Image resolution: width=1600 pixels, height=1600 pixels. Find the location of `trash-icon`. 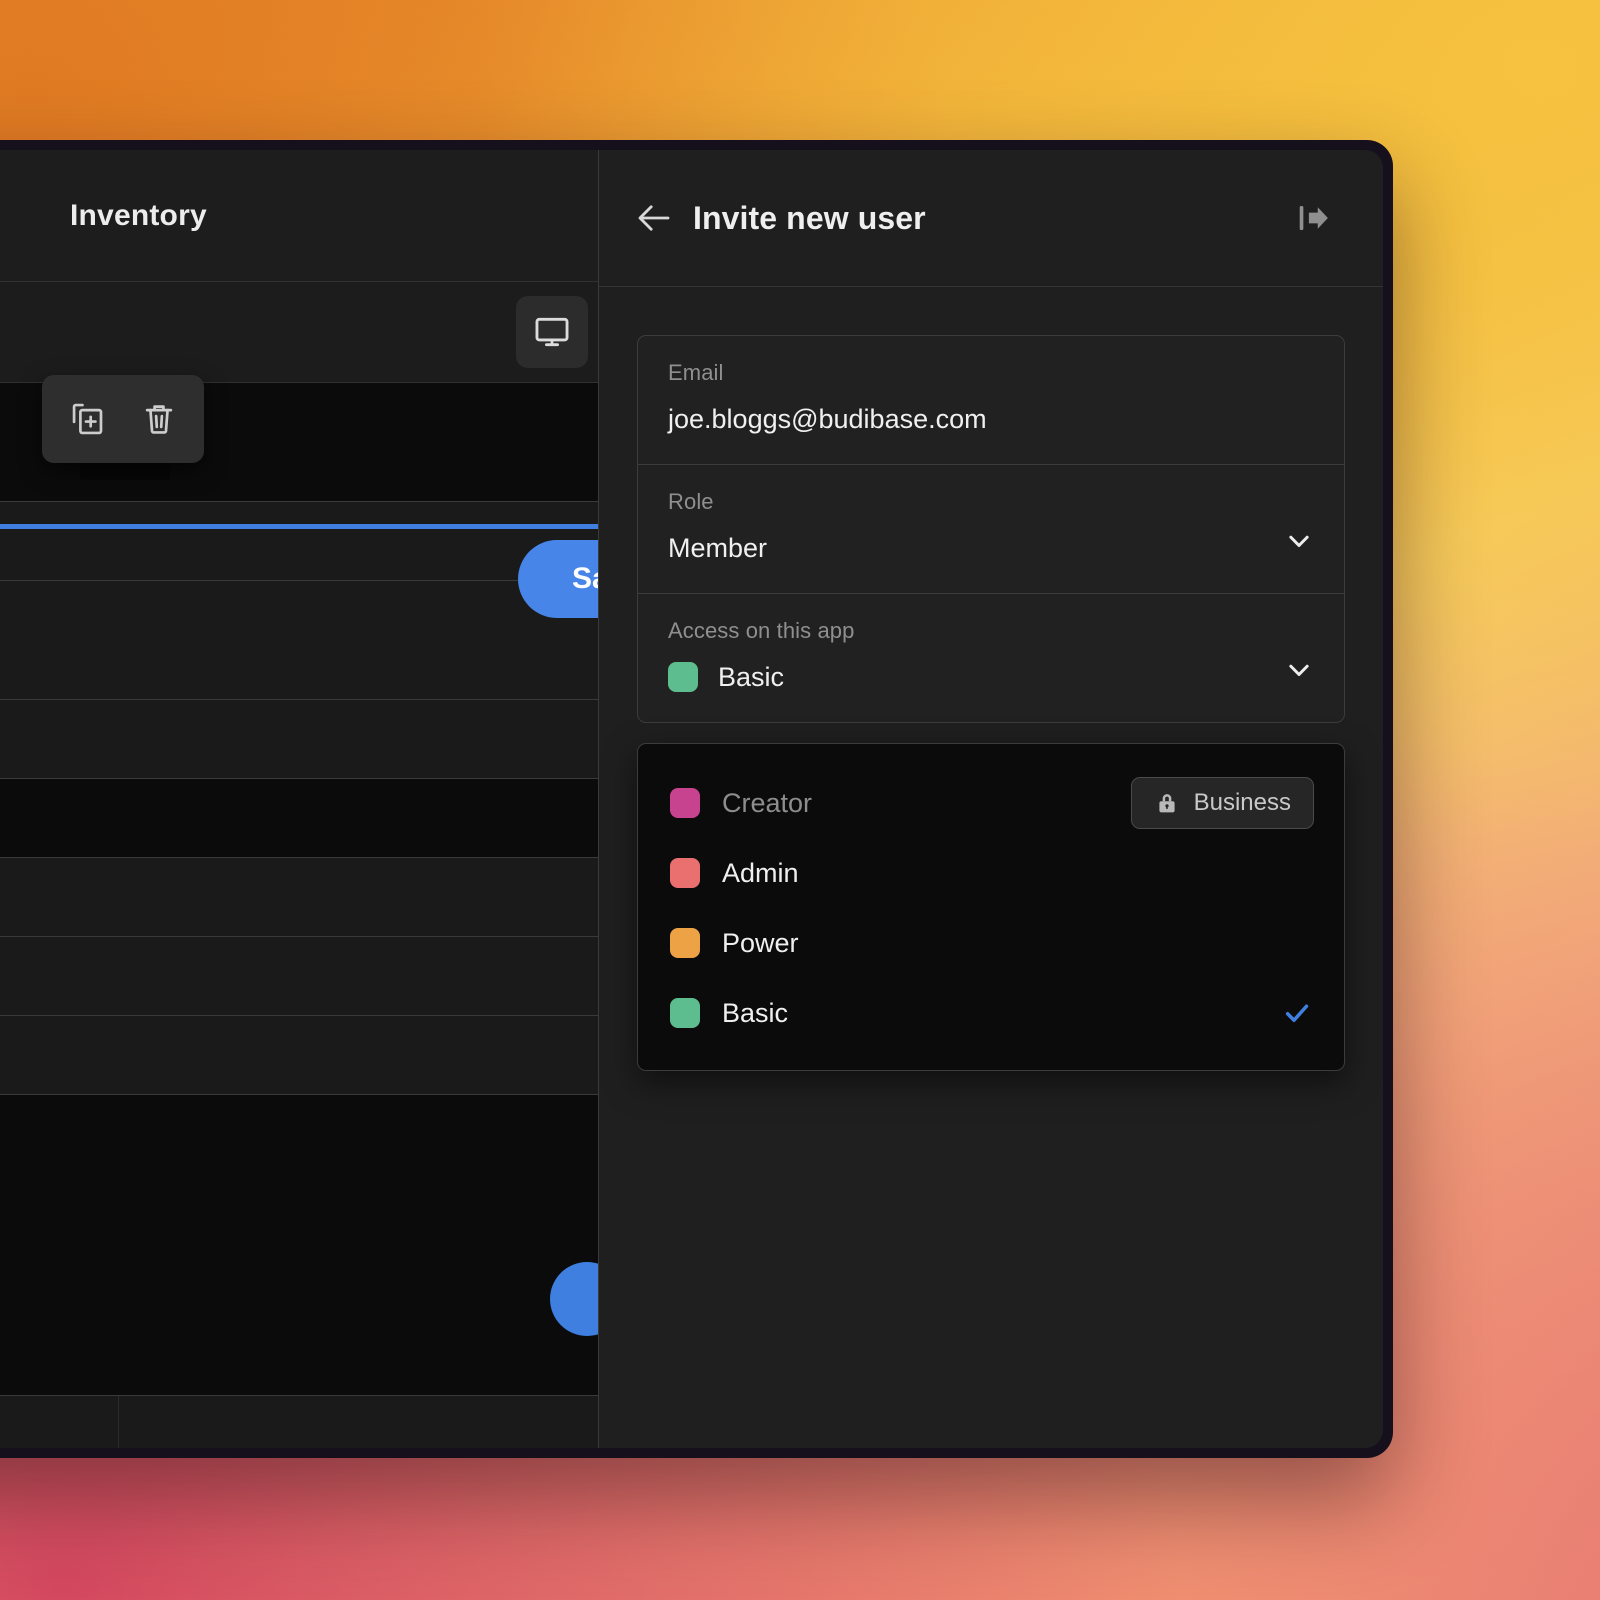

trash-icon is located at coordinates (159, 419).